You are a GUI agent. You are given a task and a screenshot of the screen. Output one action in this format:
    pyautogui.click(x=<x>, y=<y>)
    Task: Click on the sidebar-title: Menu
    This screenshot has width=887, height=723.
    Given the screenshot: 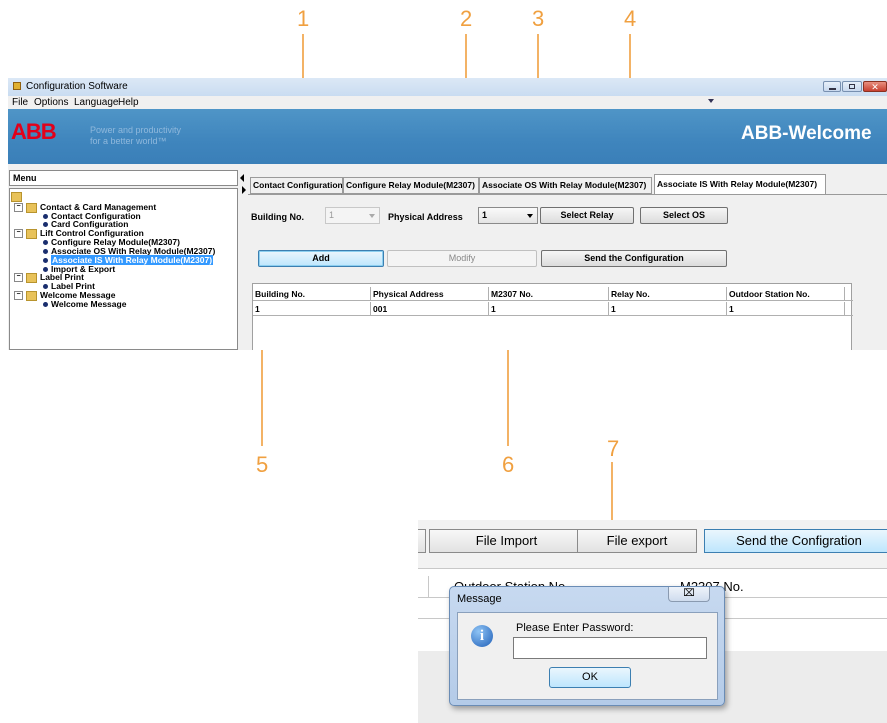 What is the action you would take?
    pyautogui.click(x=123, y=178)
    